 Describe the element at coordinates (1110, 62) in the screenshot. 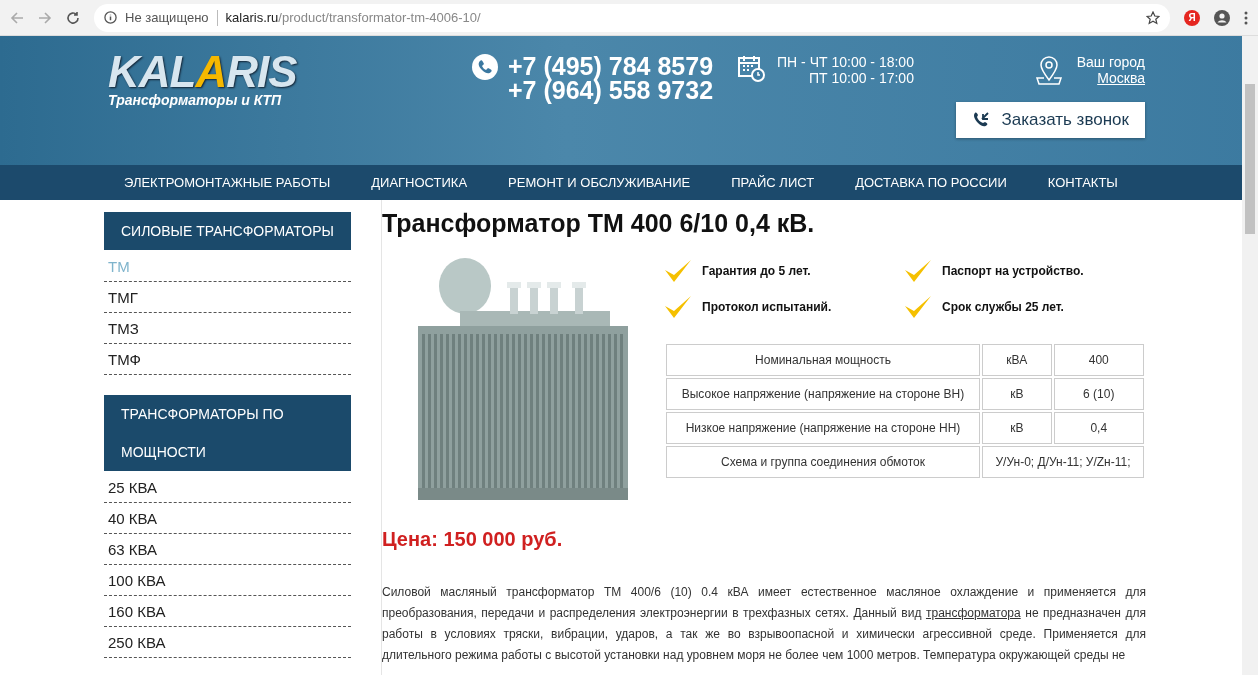

I see `city-label: Ваш город` at that location.